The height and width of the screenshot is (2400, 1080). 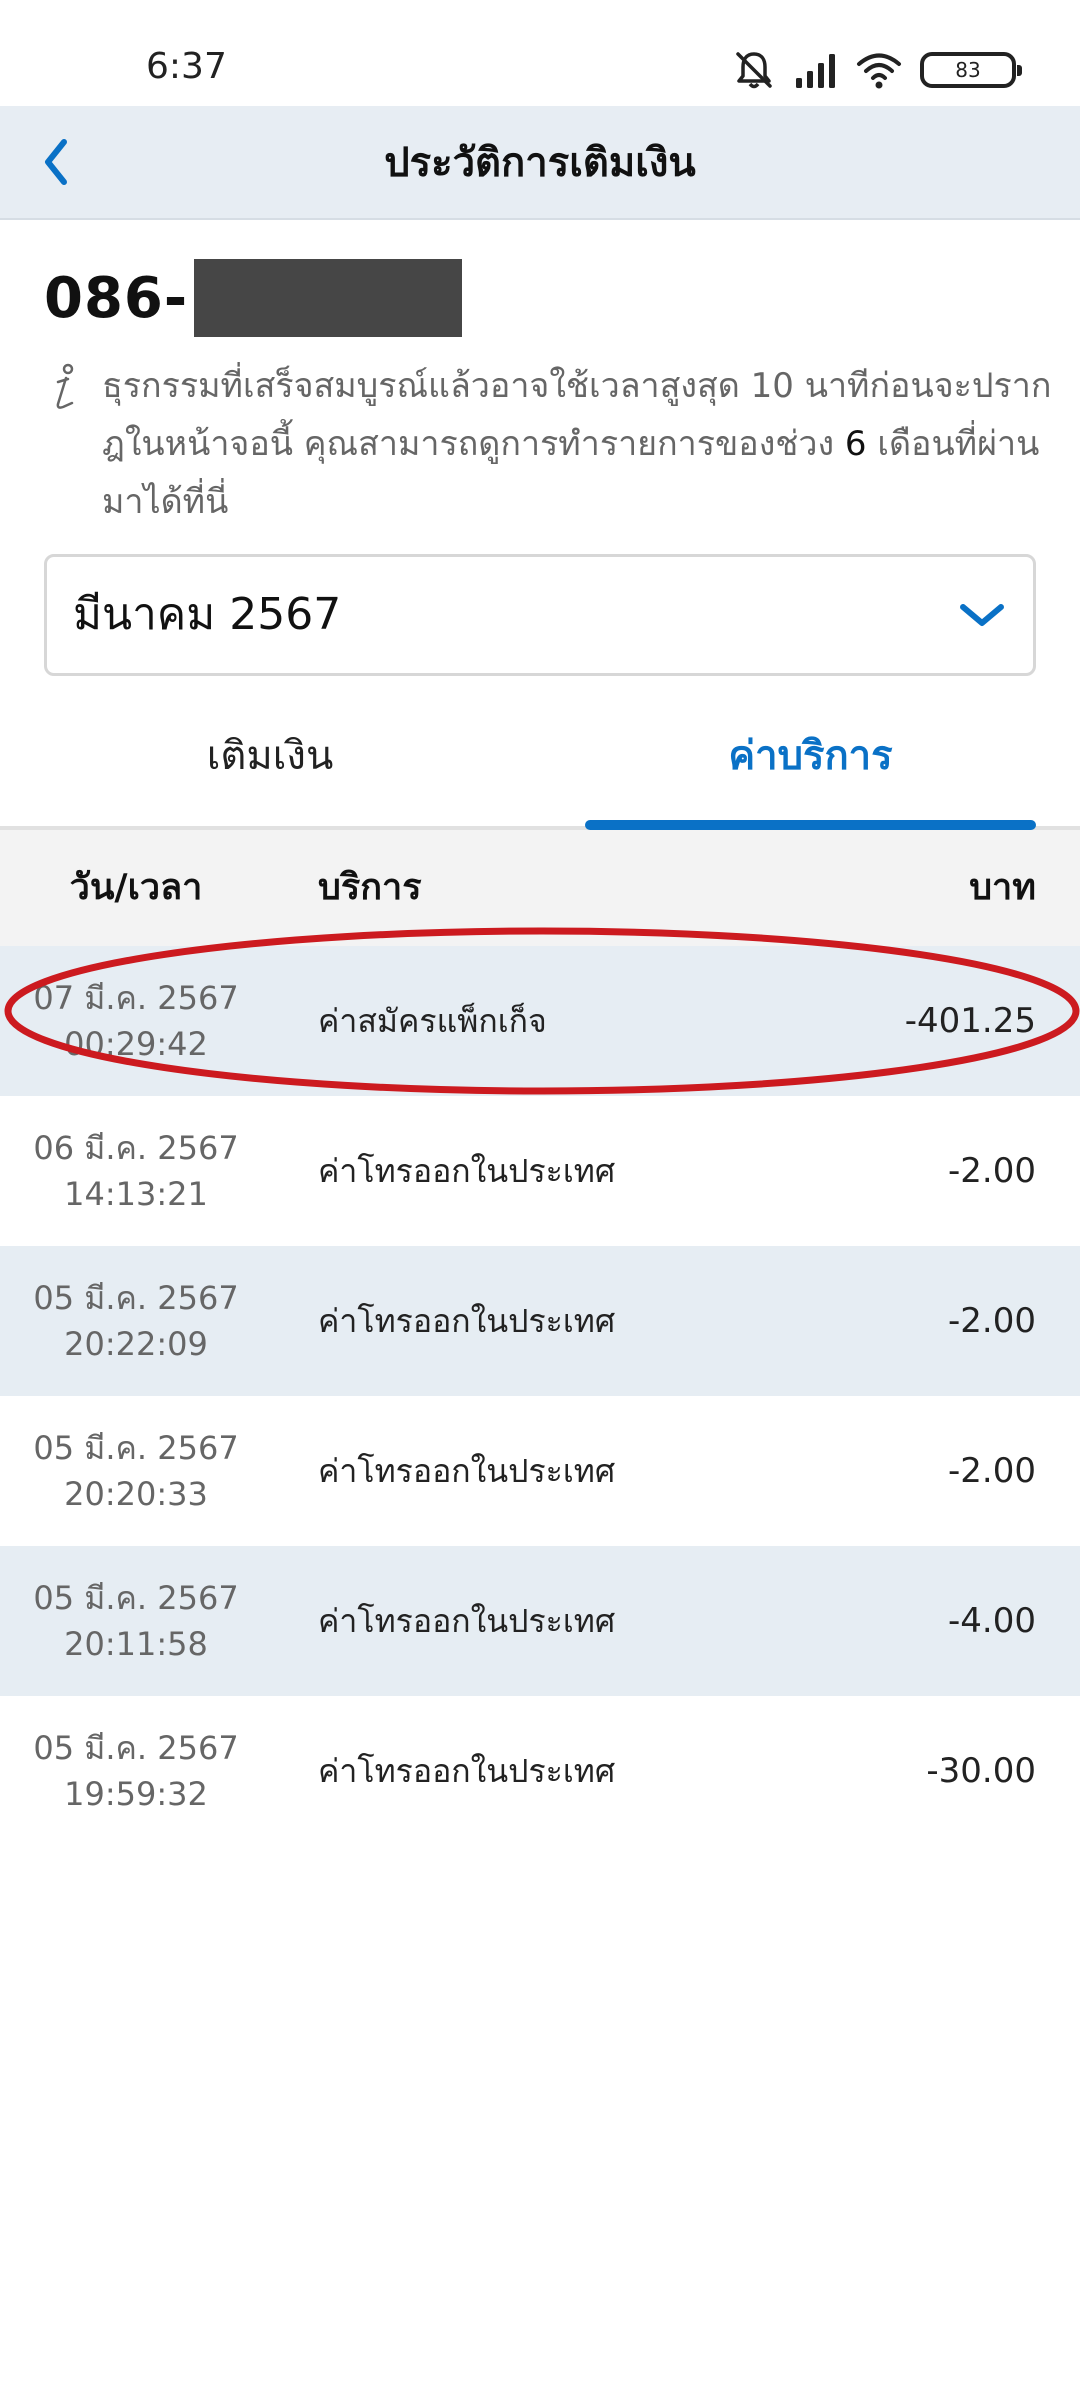 I want to click on phone-redaction, so click(x=328, y=298).